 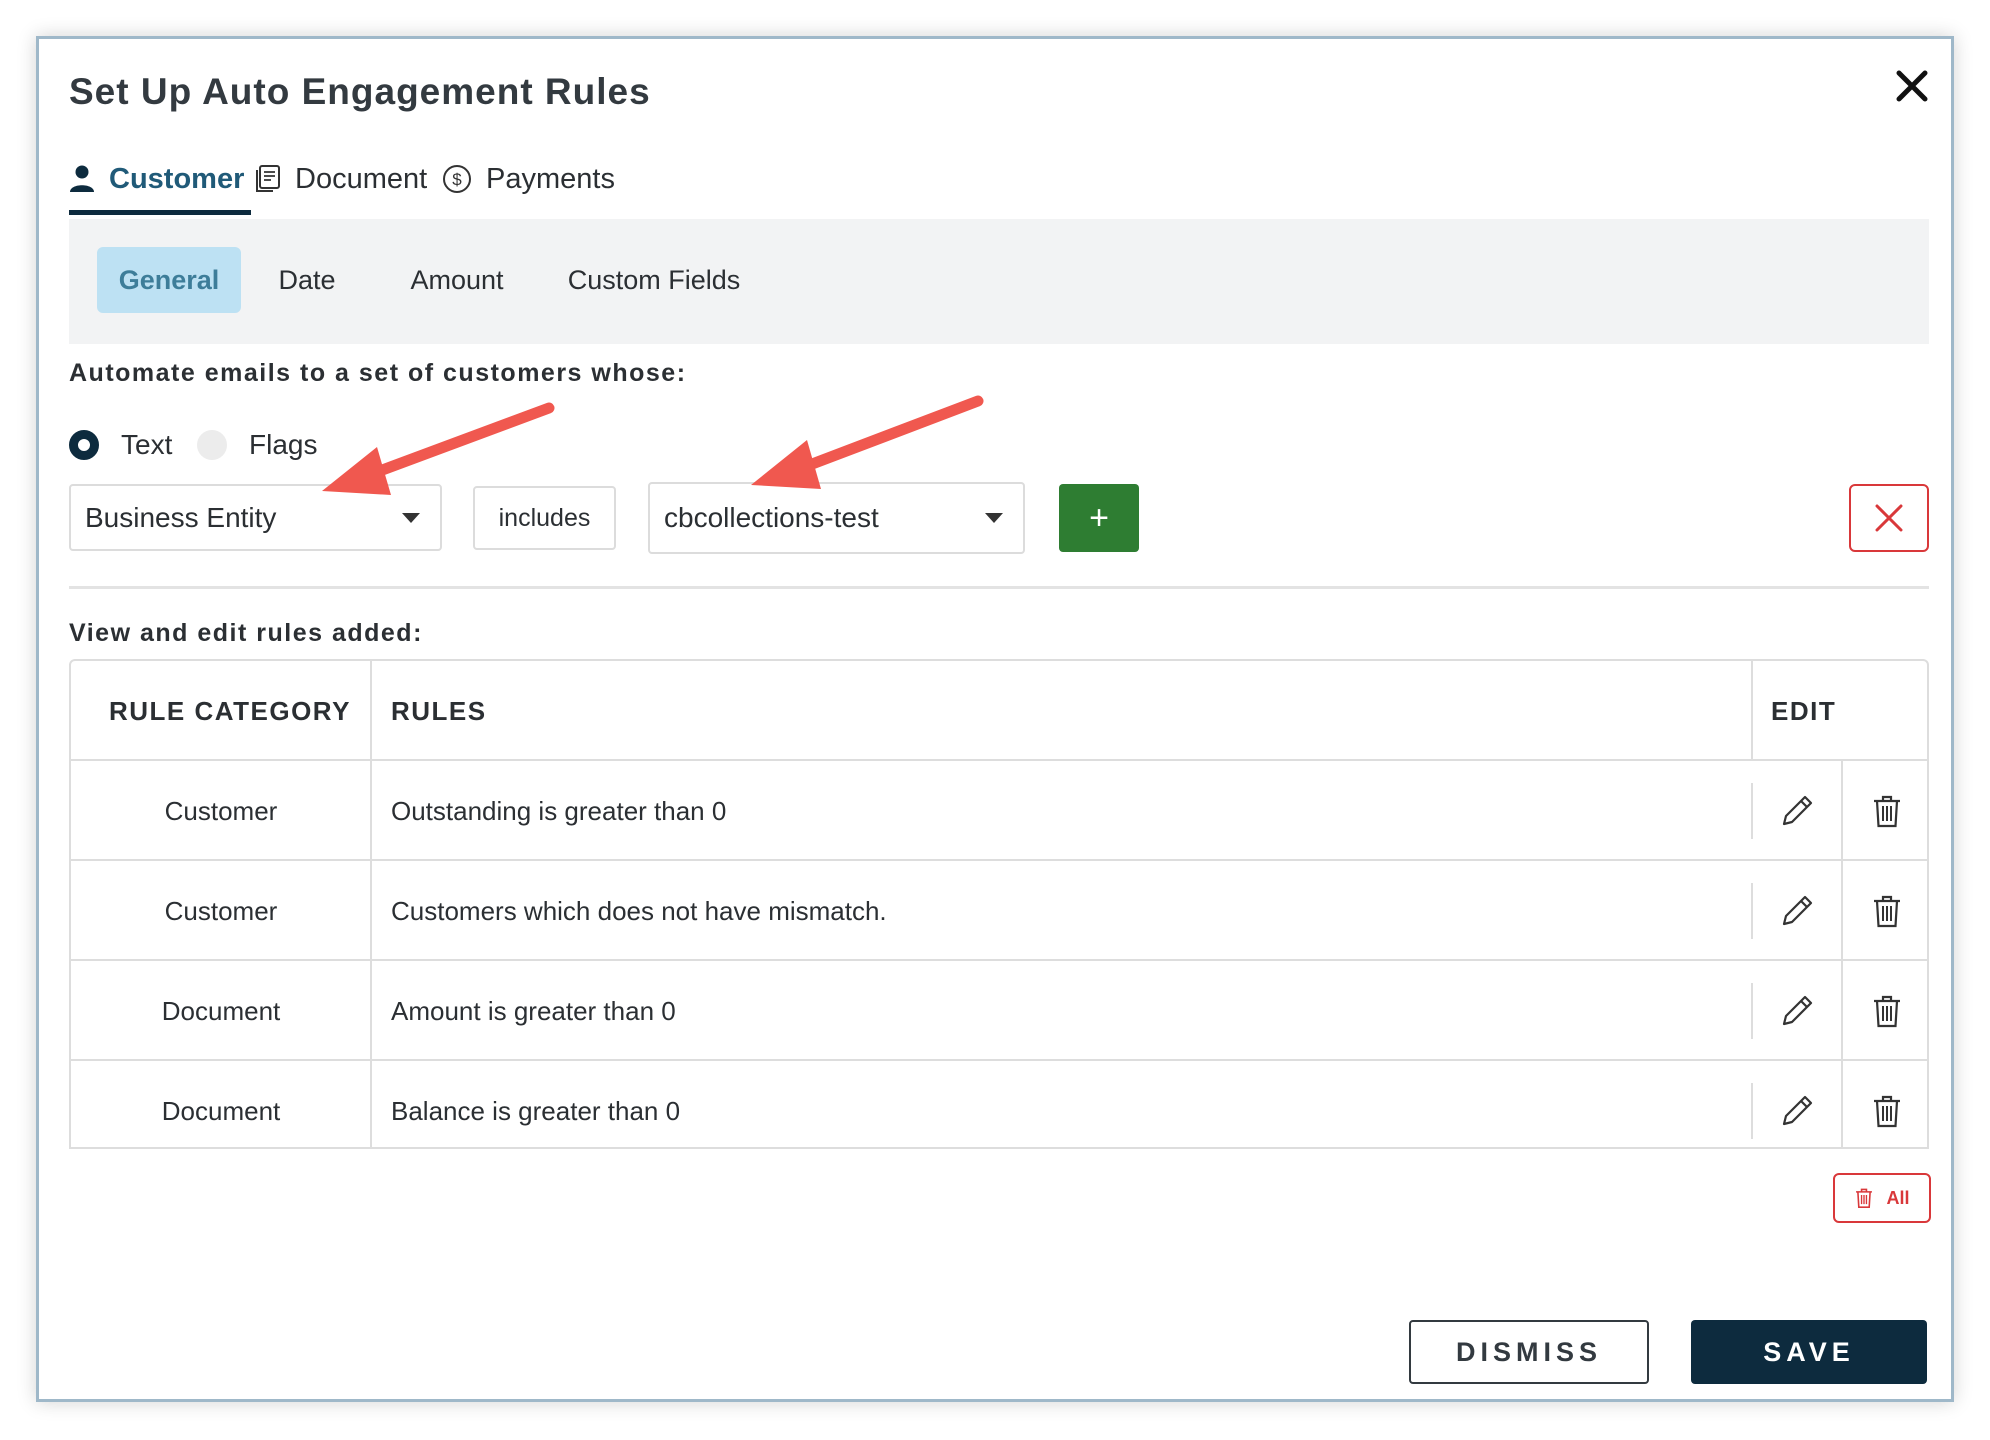 I want to click on header-edit: EDIT, so click(x=1804, y=710).